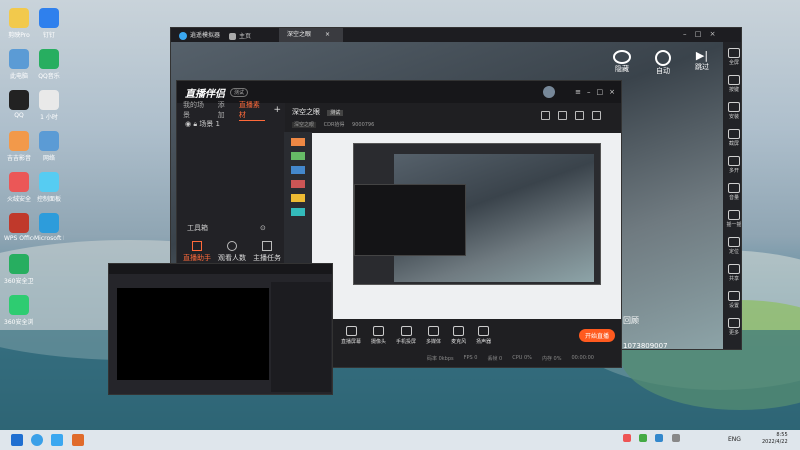 The image size is (800, 450). I want to click on lang-indicator: ENG, so click(734, 439).